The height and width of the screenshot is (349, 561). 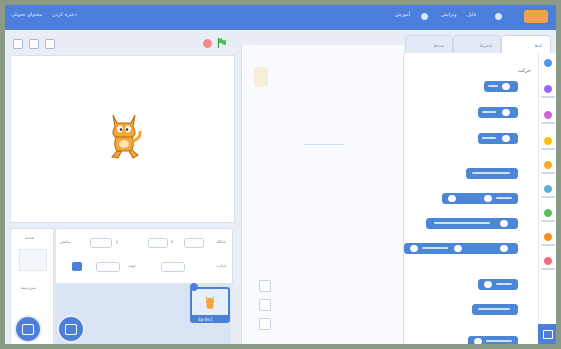 What do you see at coordinates (324, 144) in the screenshot?
I see `workspace-hint` at bounding box center [324, 144].